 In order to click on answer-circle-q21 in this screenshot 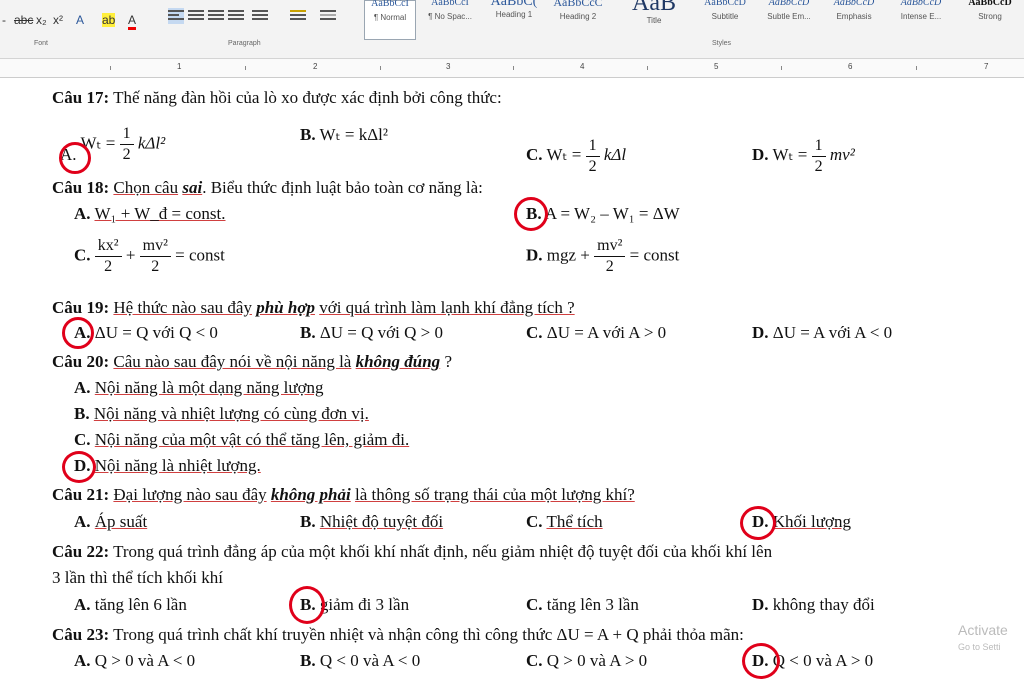, I will do `click(758, 523)`.